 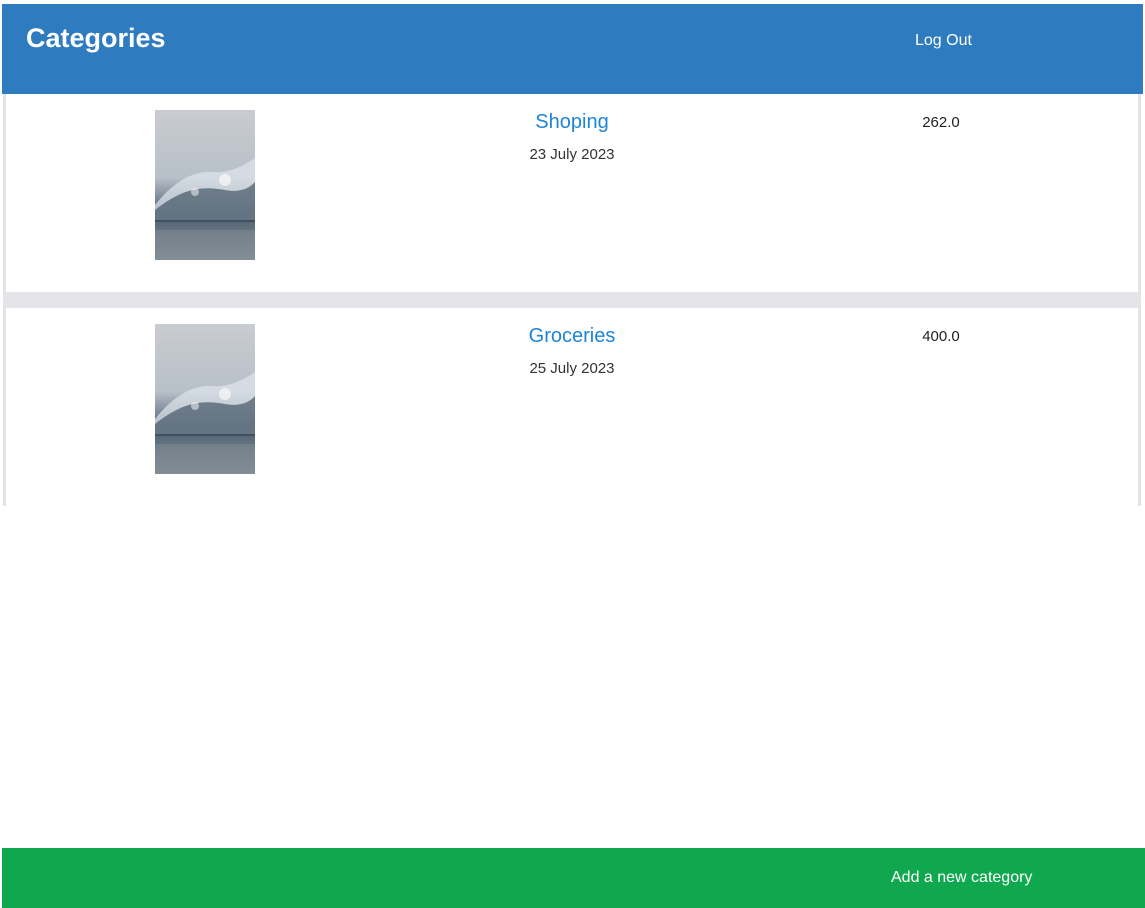 What do you see at coordinates (573, 878) in the screenshot?
I see `add-category-button: Add a new category` at bounding box center [573, 878].